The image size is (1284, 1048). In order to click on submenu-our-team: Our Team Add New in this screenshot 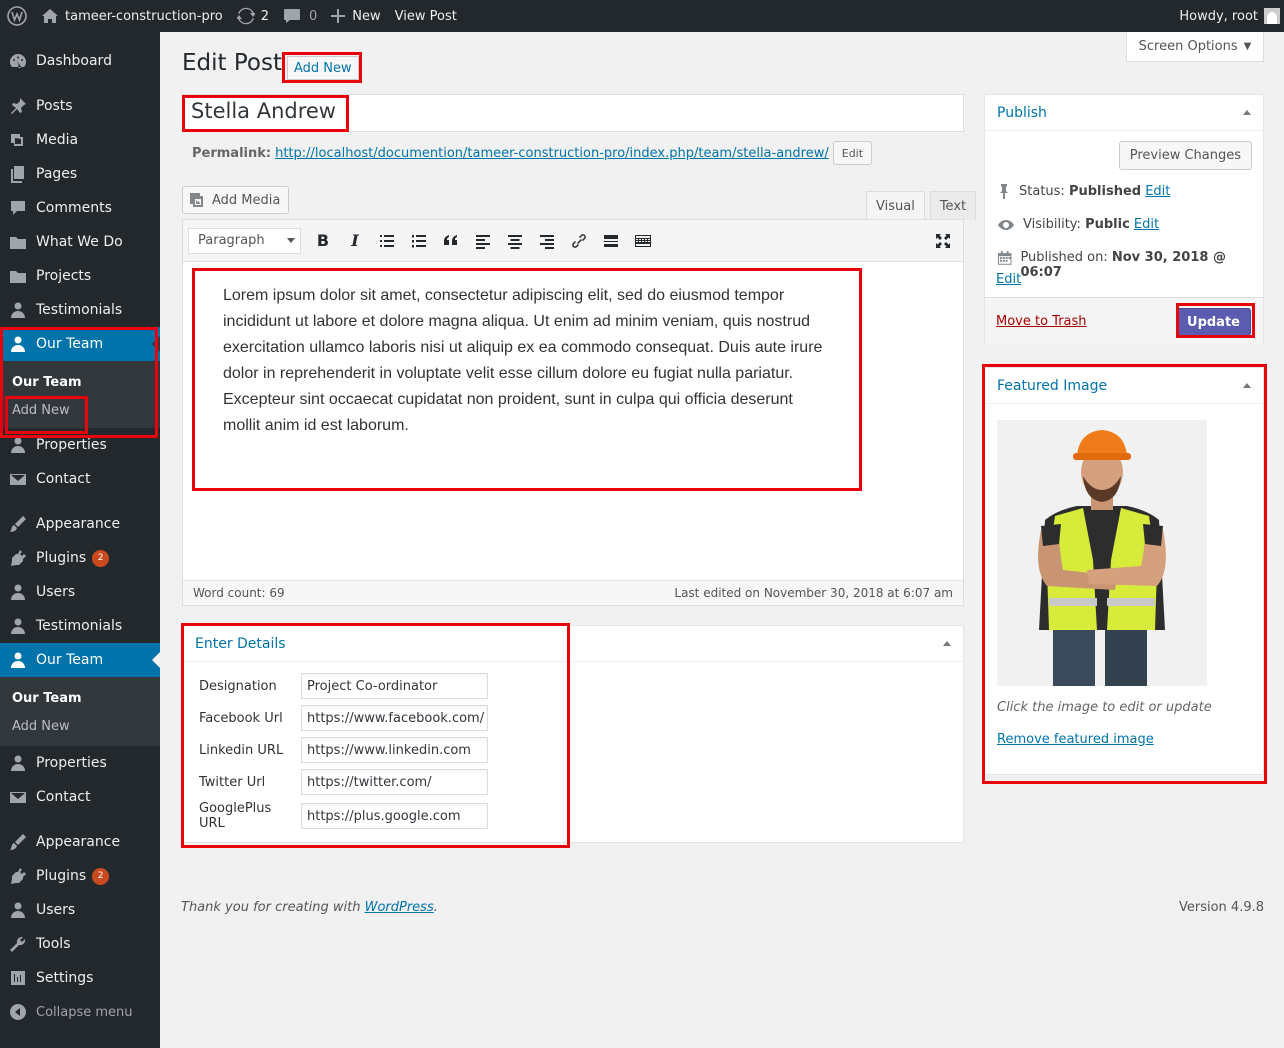, I will do `click(80, 394)`.